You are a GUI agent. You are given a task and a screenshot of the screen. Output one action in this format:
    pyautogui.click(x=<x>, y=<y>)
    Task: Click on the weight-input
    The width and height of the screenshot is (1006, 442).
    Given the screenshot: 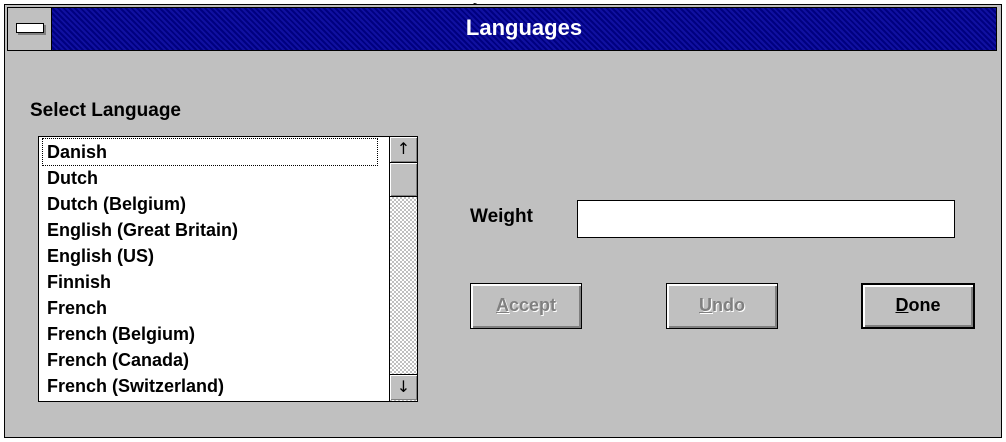 What is the action you would take?
    pyautogui.click(x=766, y=219)
    